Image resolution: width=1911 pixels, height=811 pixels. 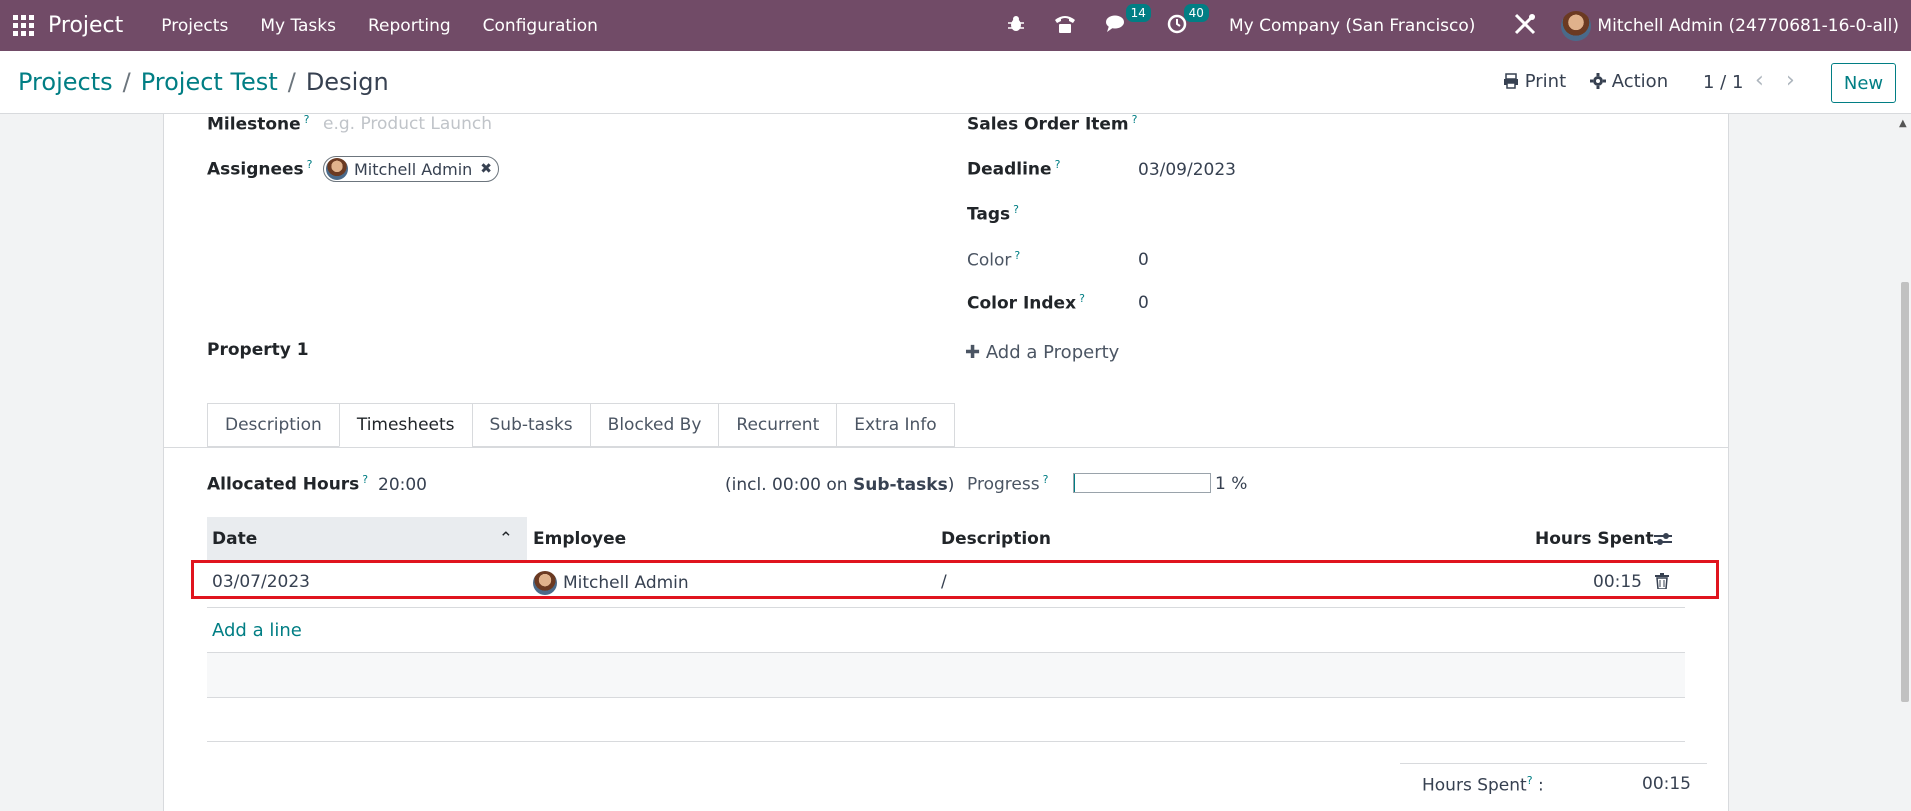 What do you see at coordinates (1903, 123) in the screenshot?
I see `scroll-up-icon: ▲` at bounding box center [1903, 123].